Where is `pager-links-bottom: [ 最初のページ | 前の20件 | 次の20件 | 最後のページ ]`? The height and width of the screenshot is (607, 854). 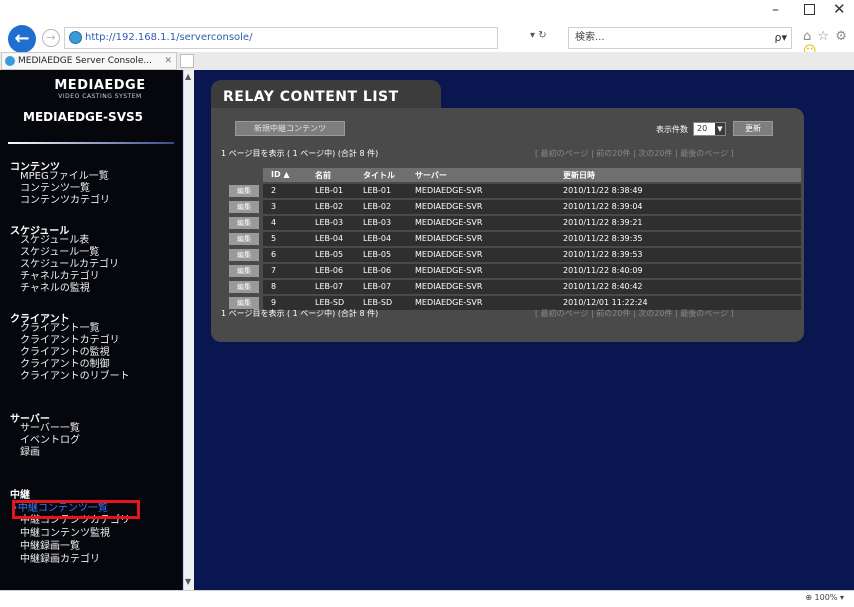 pager-links-bottom: [ 最初のページ | 前の20件 | 次の20件 | 最後のページ ] is located at coordinates (634, 313).